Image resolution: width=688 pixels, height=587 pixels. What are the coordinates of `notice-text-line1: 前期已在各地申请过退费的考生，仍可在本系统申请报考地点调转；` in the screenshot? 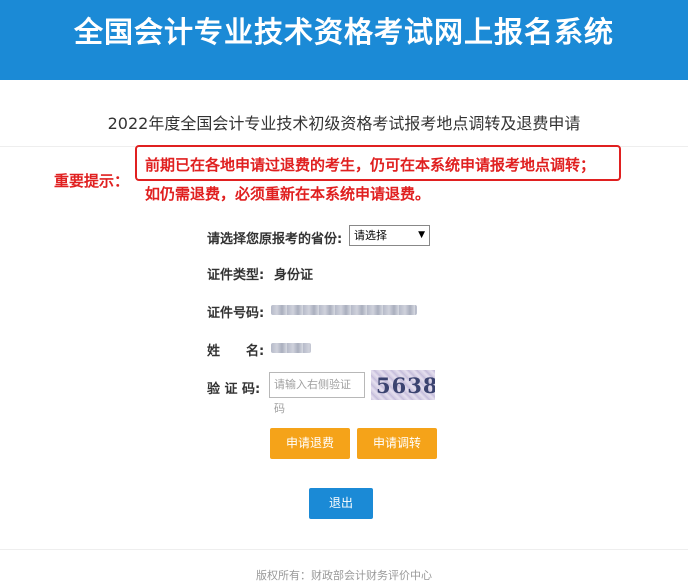 It's located at (370, 165).